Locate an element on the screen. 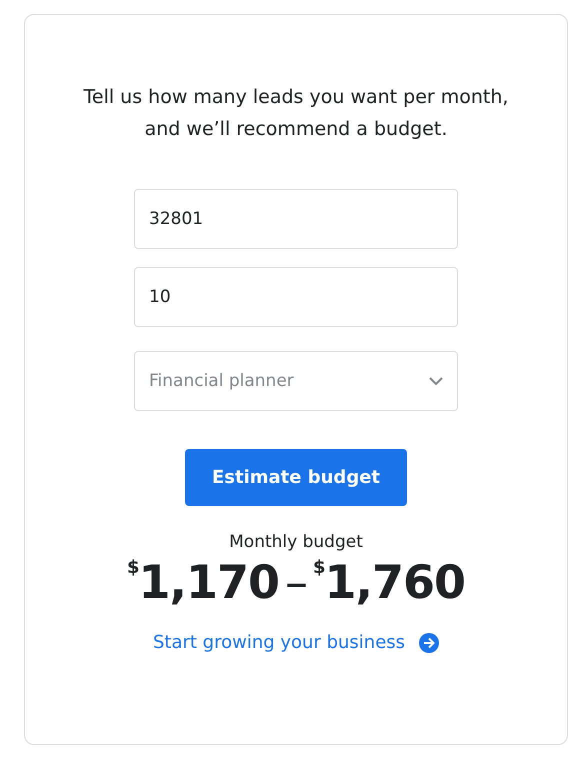 Image resolution: width=574 pixels, height=762 pixels. budget-high: 1,760 is located at coordinates (395, 582).